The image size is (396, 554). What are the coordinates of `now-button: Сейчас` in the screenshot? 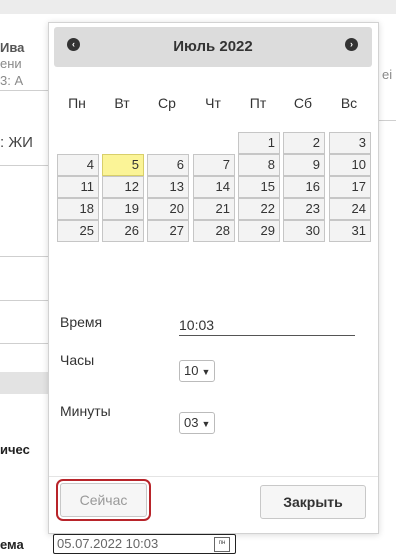 It's located at (103, 500).